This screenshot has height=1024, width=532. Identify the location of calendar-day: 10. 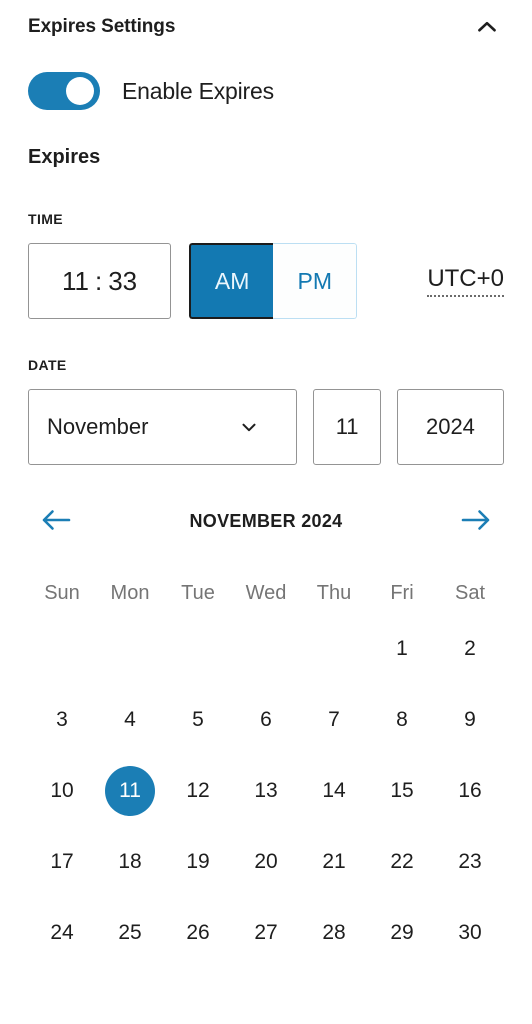
(62, 790).